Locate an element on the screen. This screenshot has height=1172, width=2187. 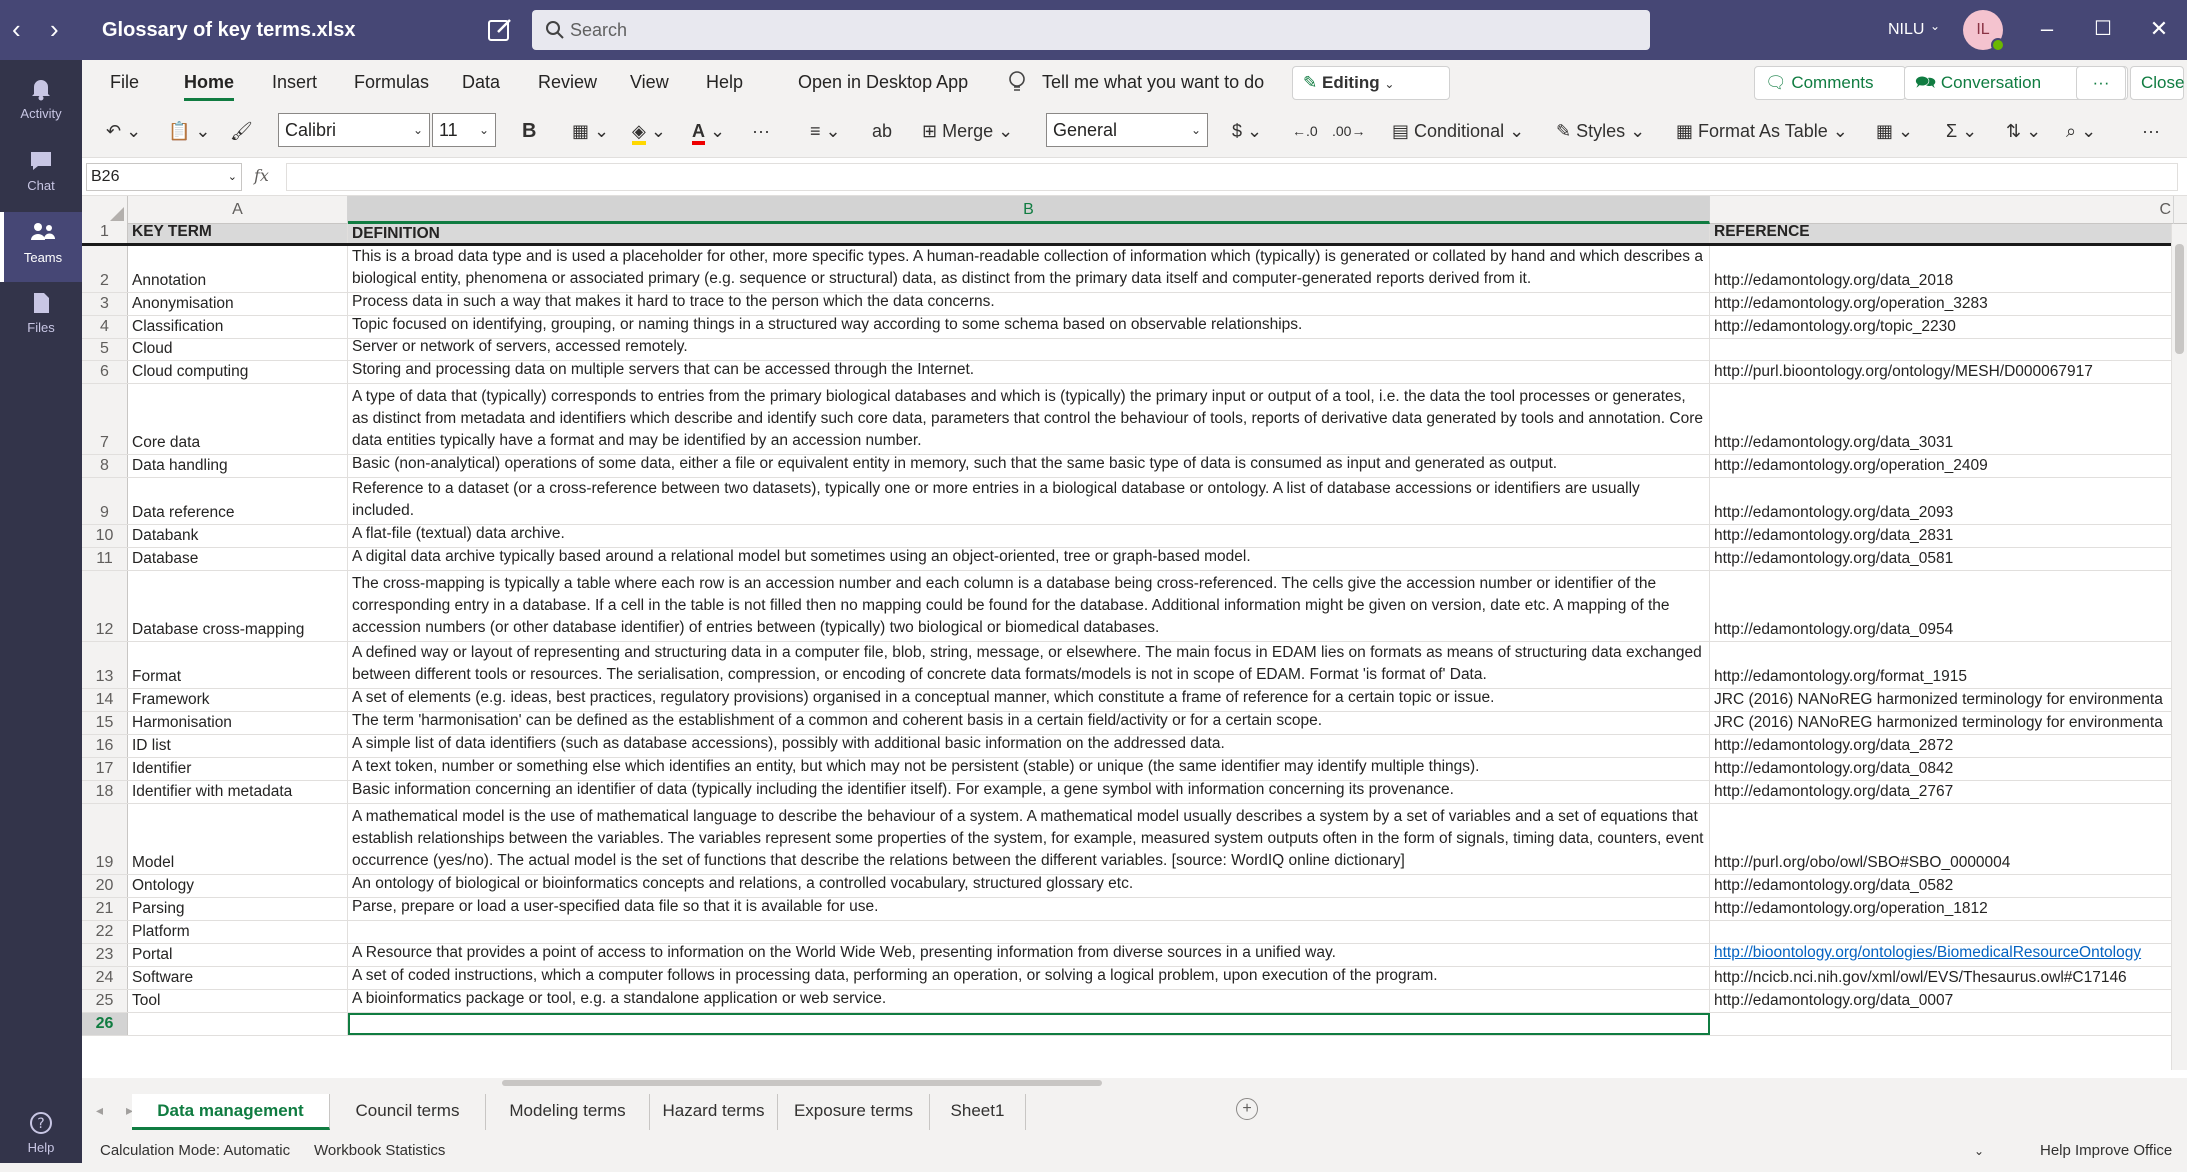
tab-data: Data is located at coordinates (481, 82).